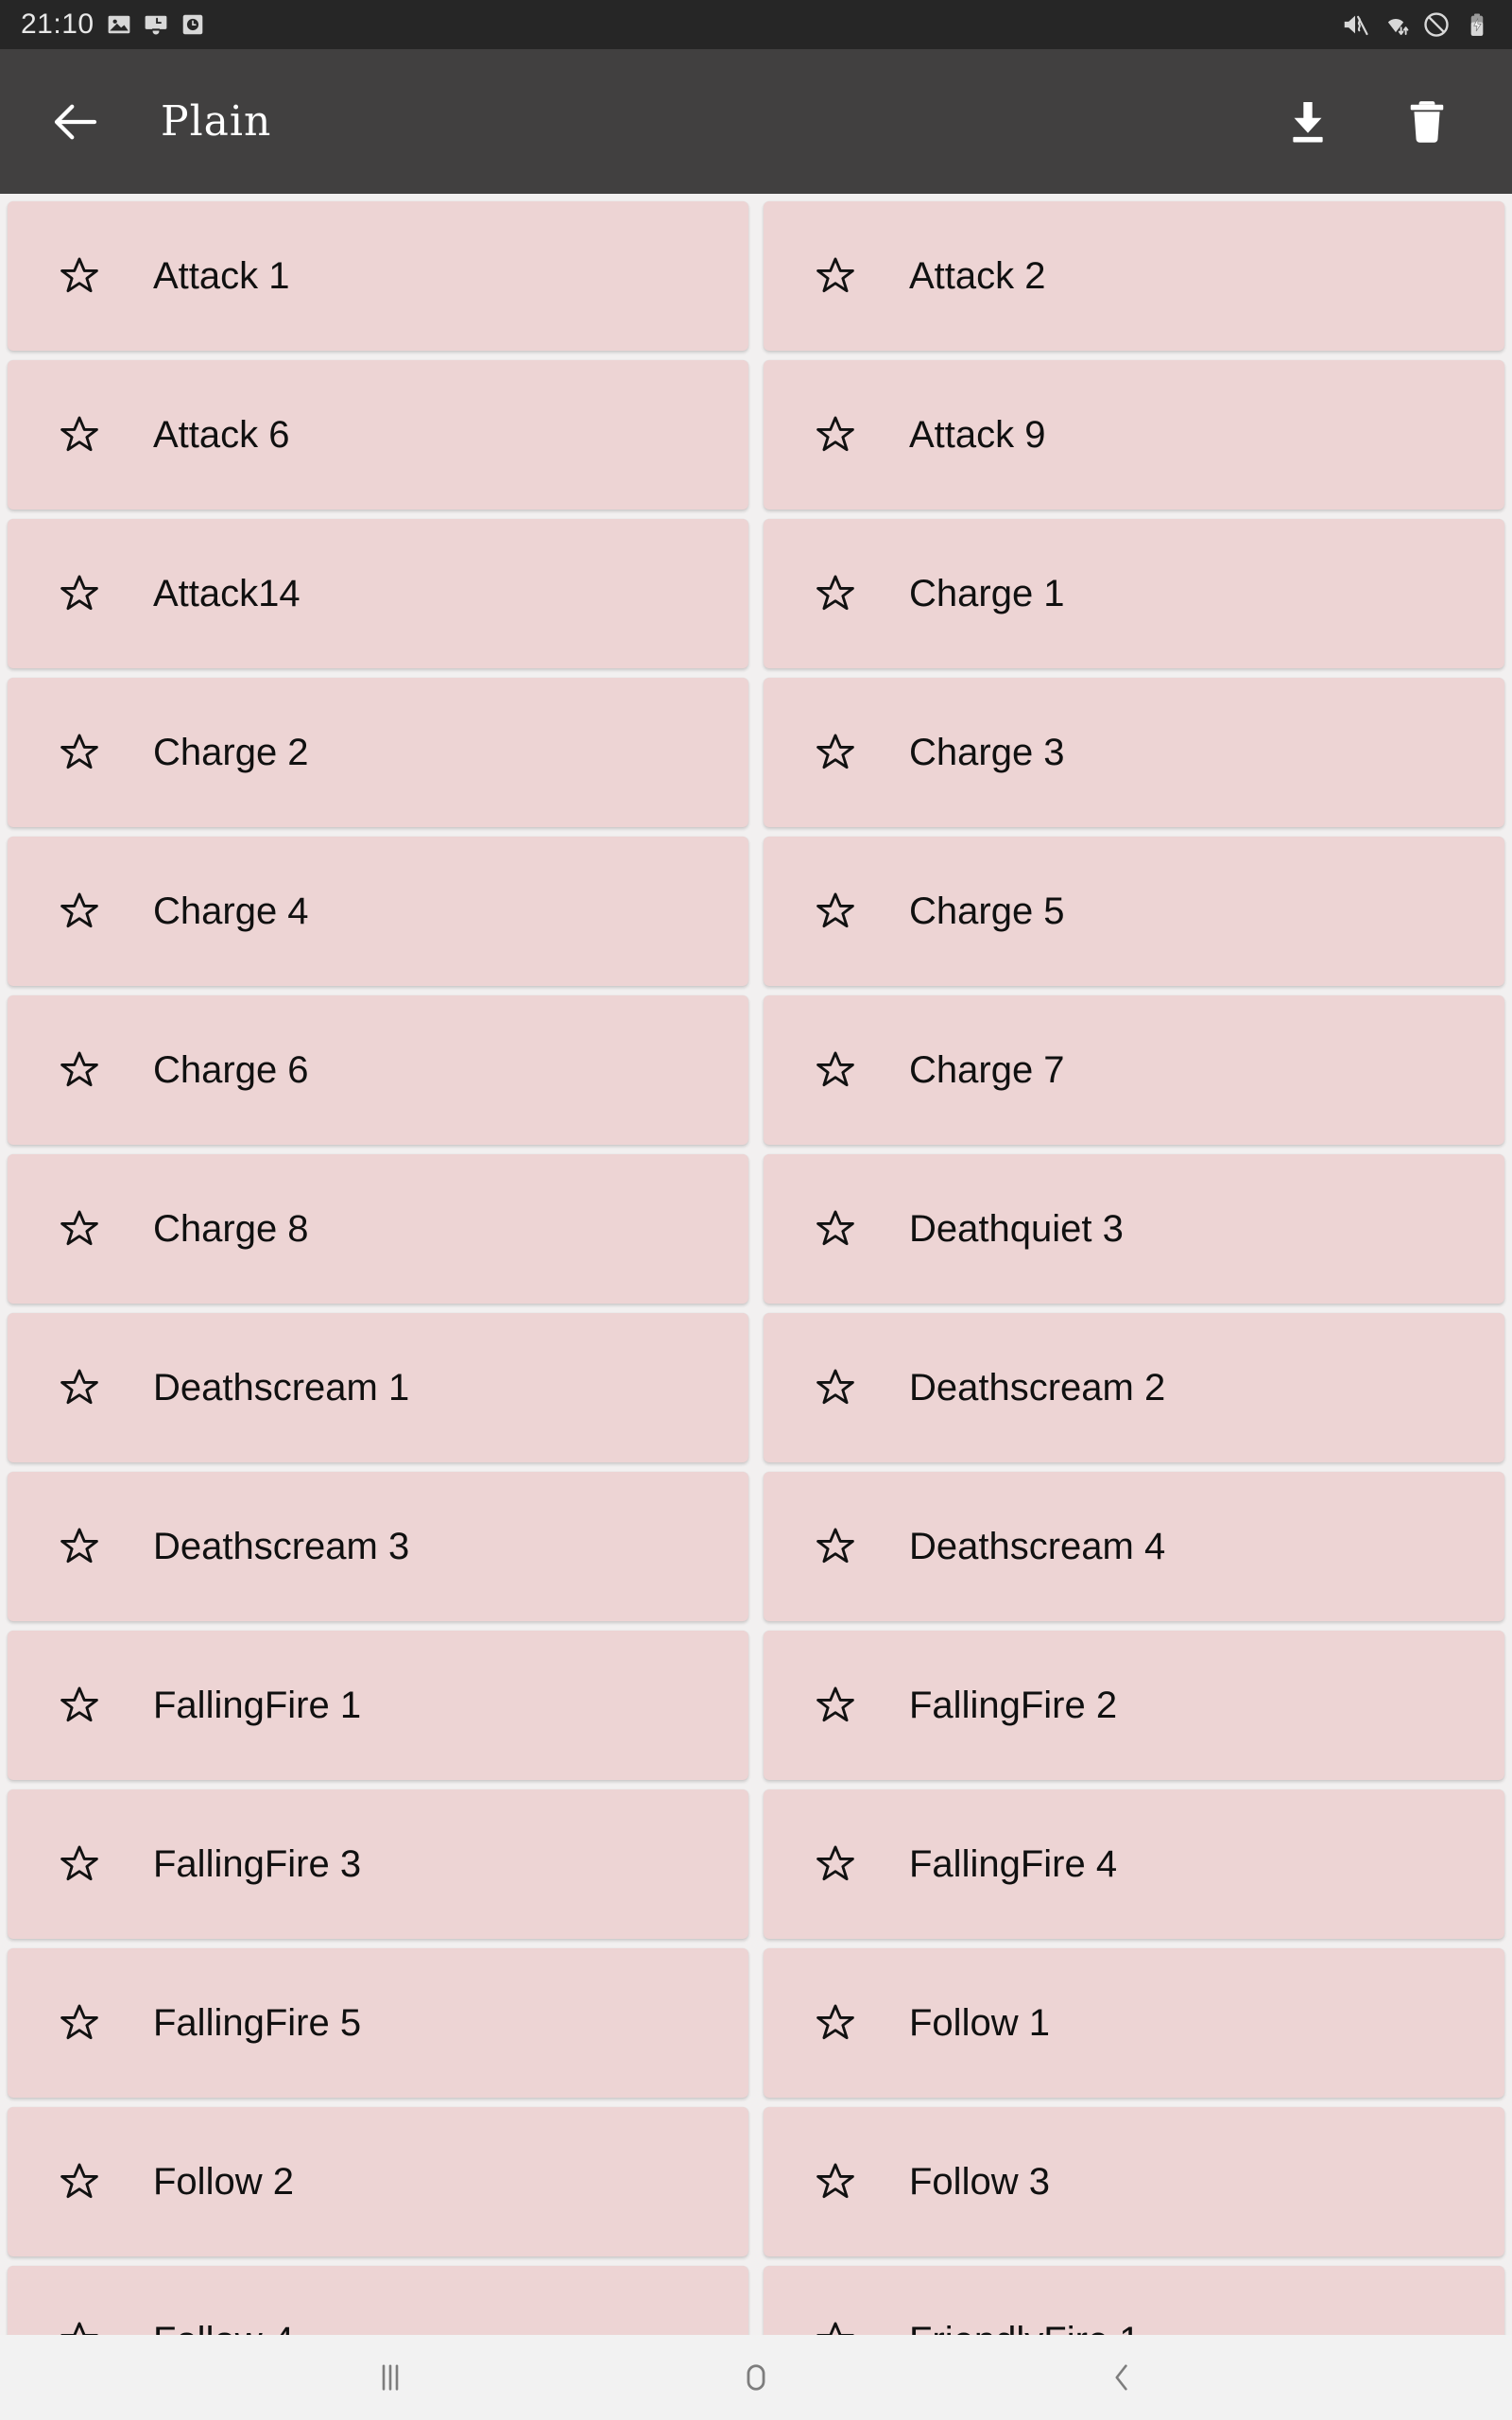 Image resolution: width=1512 pixels, height=2420 pixels. I want to click on sound-card: Deathquiet 3, so click(1134, 1229).